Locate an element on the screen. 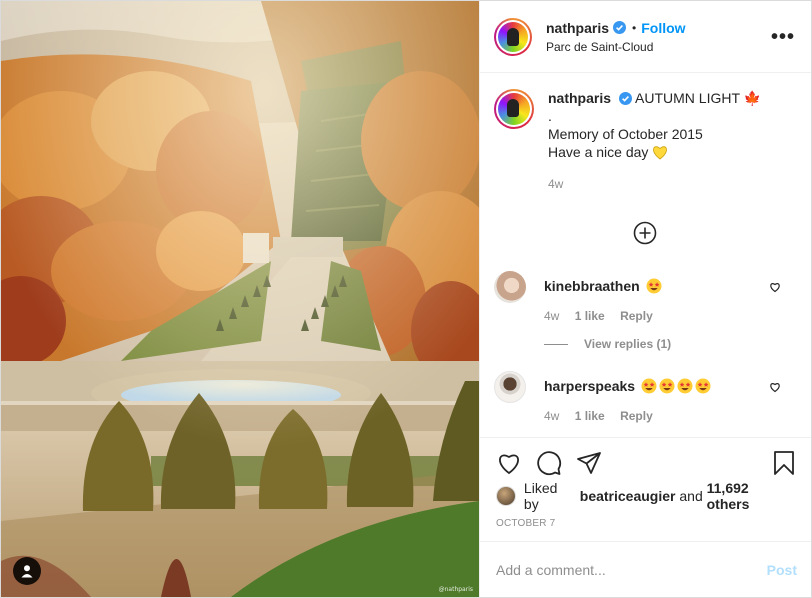 The image size is (812, 598). bookmark-icon is located at coordinates (784, 463).